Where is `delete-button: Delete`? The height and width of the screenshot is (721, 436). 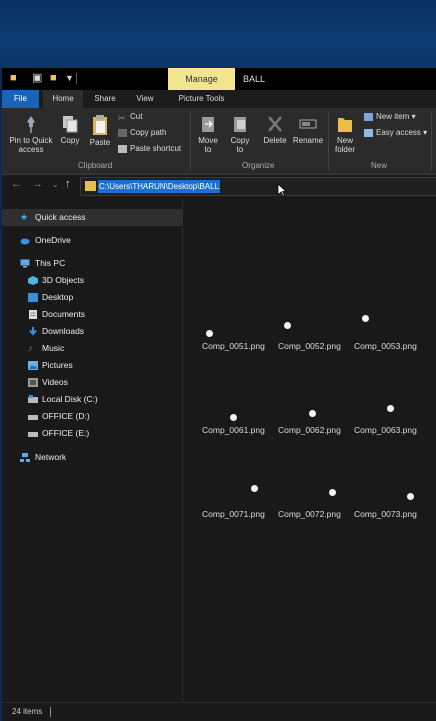
delete-button: Delete is located at coordinates (275, 129).